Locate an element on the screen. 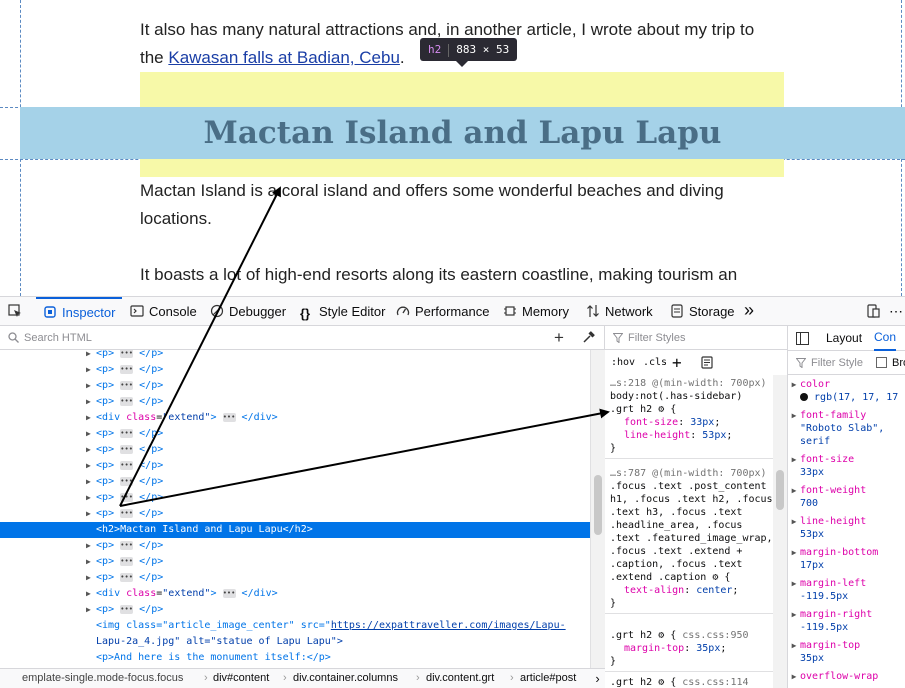  tab-memory: Memory is located at coordinates (536, 311).